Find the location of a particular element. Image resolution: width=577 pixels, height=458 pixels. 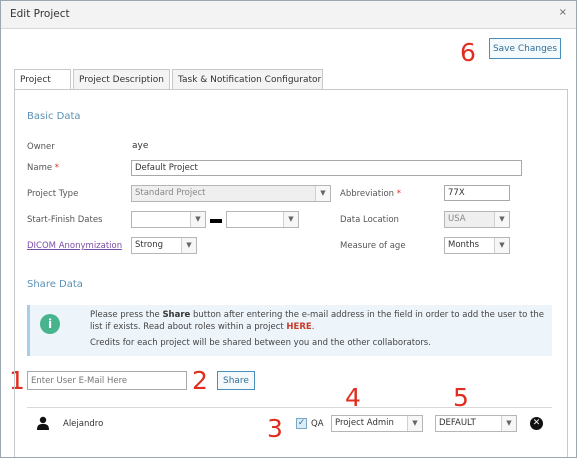

user-email-input is located at coordinates (107, 380).